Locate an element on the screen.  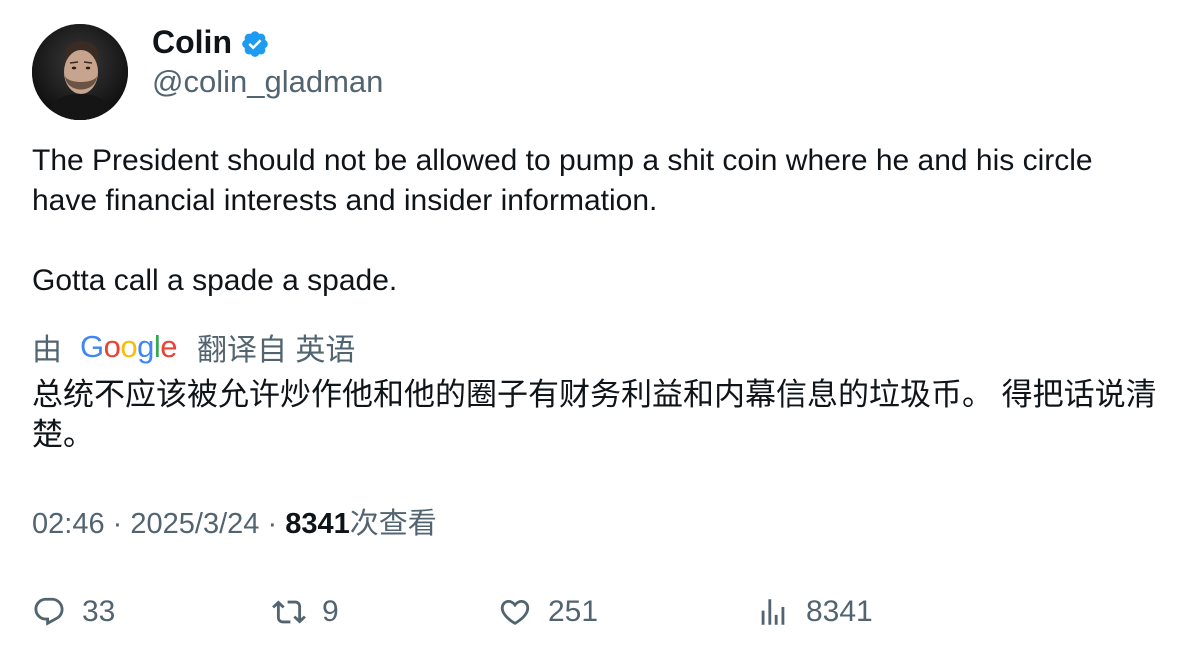
reply-count: 33 is located at coordinates (99, 611).